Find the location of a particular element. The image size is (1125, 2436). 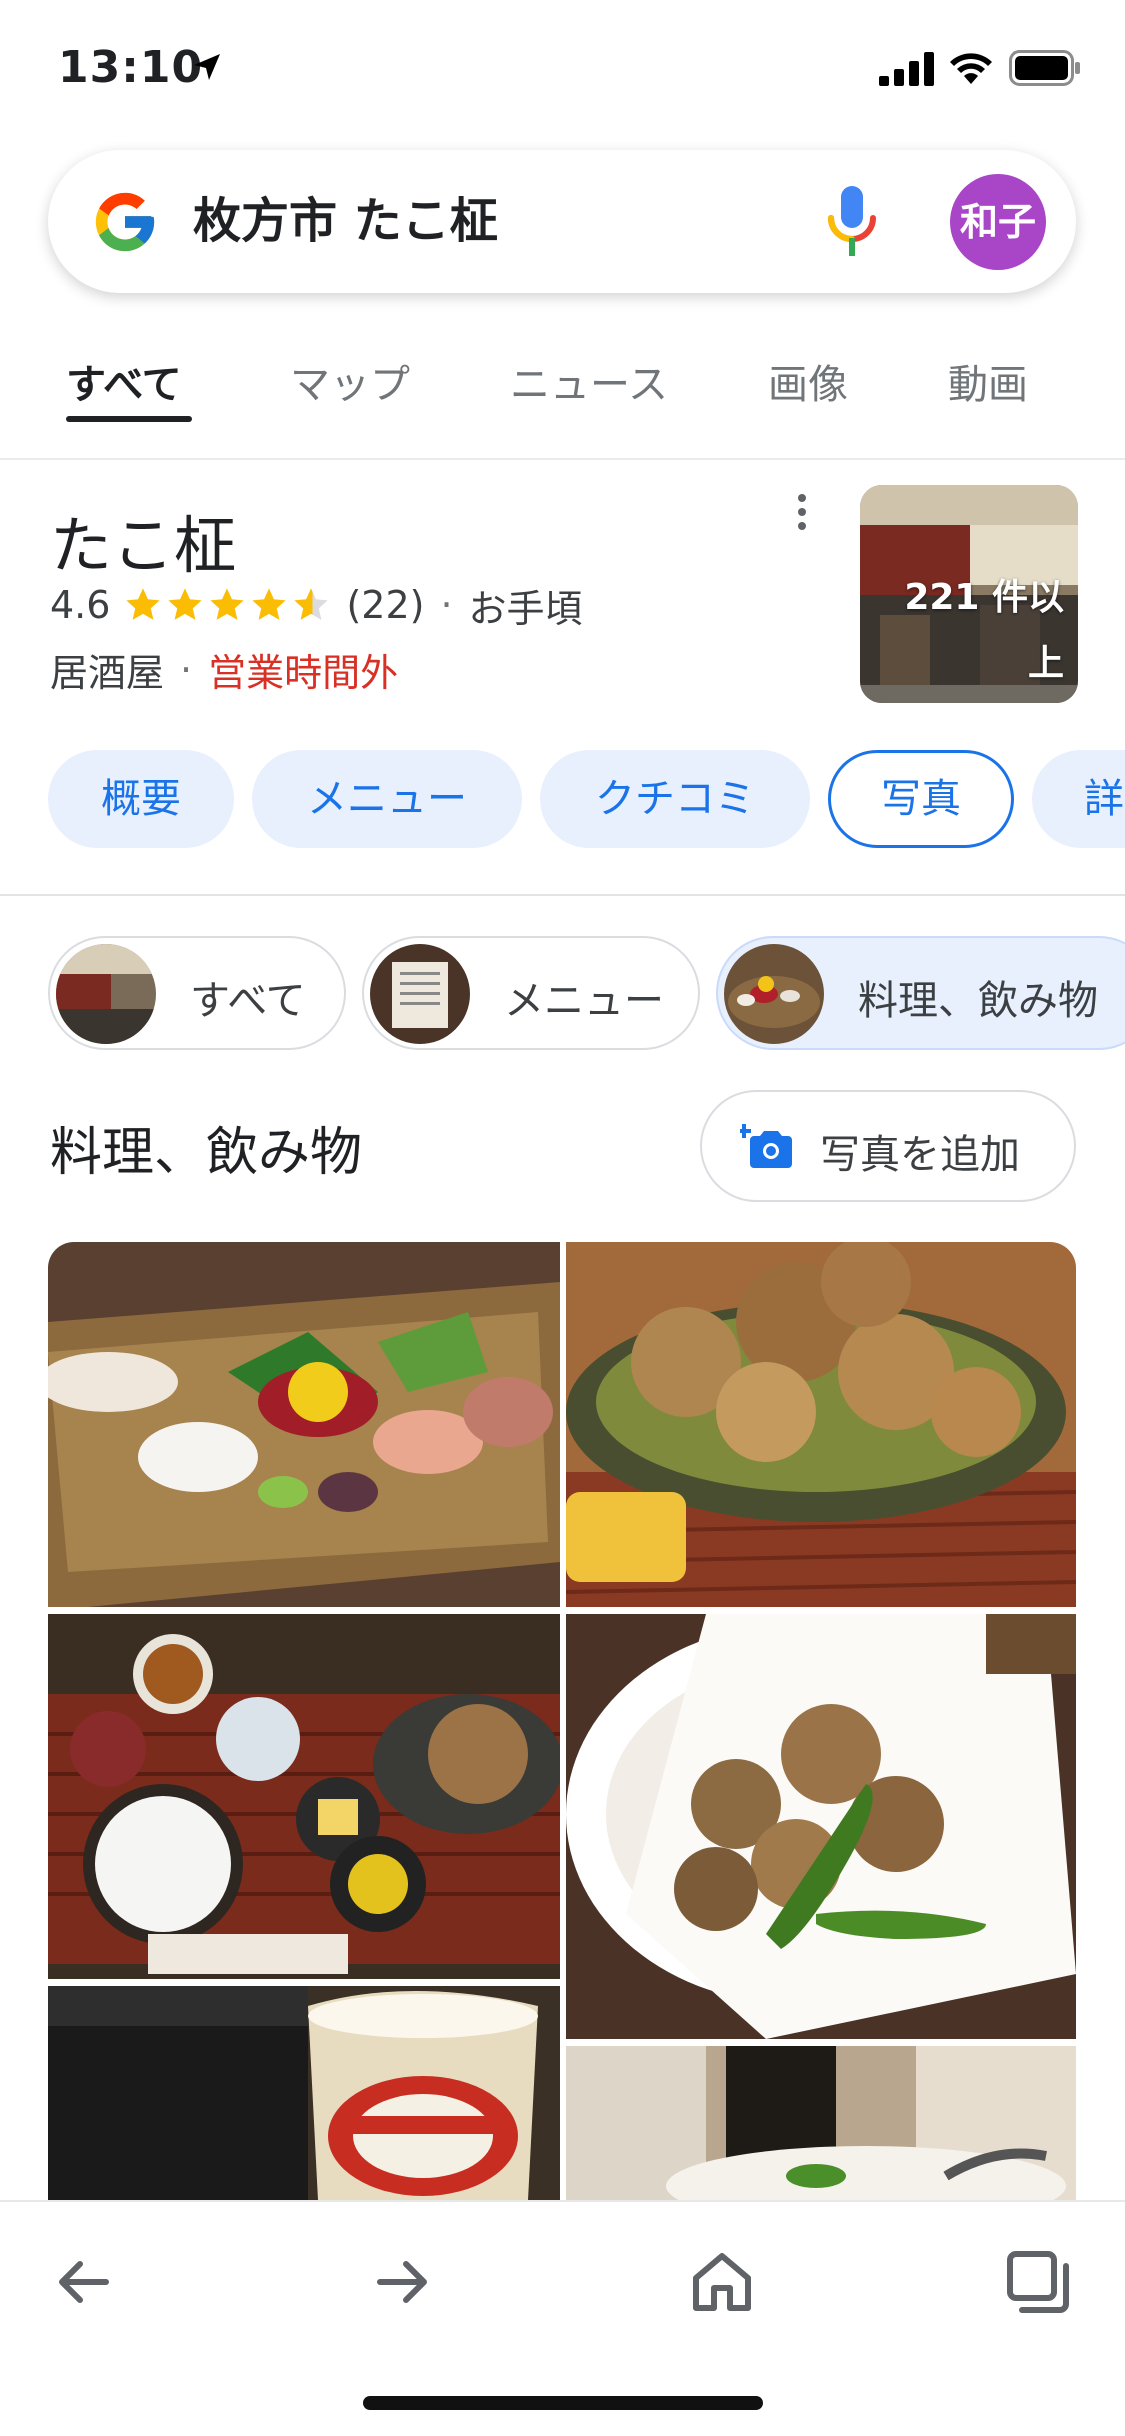

divider is located at coordinates (562, 895).